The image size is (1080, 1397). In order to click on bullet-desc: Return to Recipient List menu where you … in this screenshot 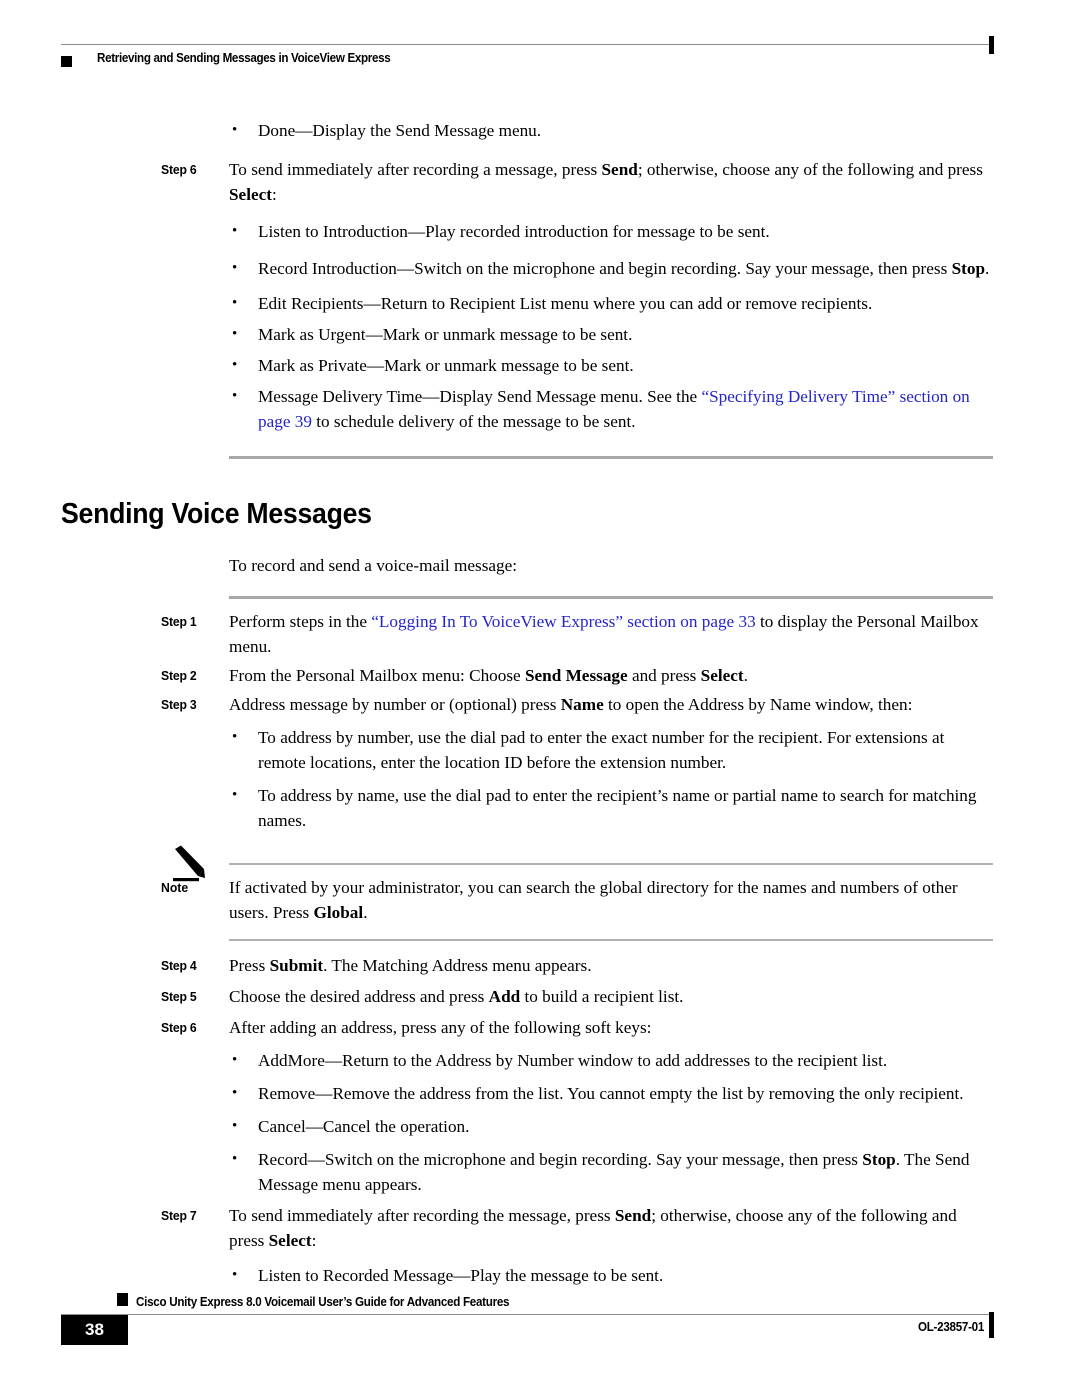, I will do `click(626, 303)`.